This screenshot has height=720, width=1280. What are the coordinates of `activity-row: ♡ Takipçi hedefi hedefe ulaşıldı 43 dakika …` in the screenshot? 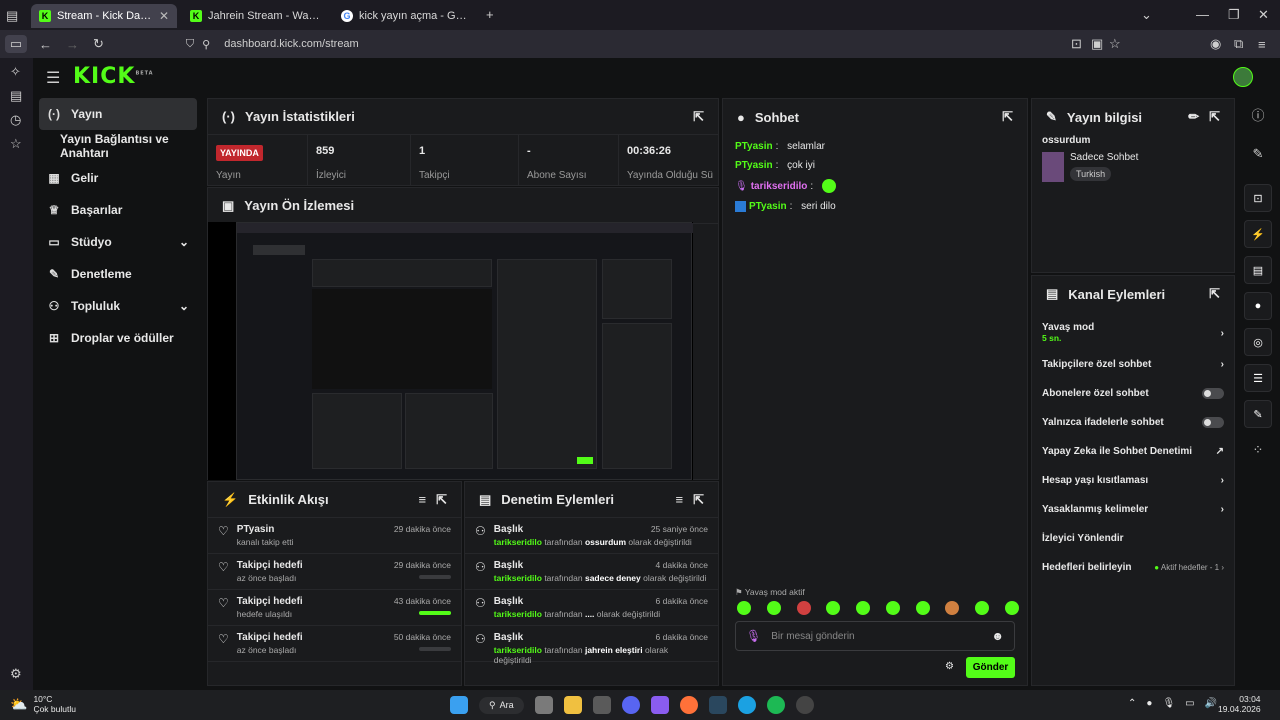 It's located at (334, 608).